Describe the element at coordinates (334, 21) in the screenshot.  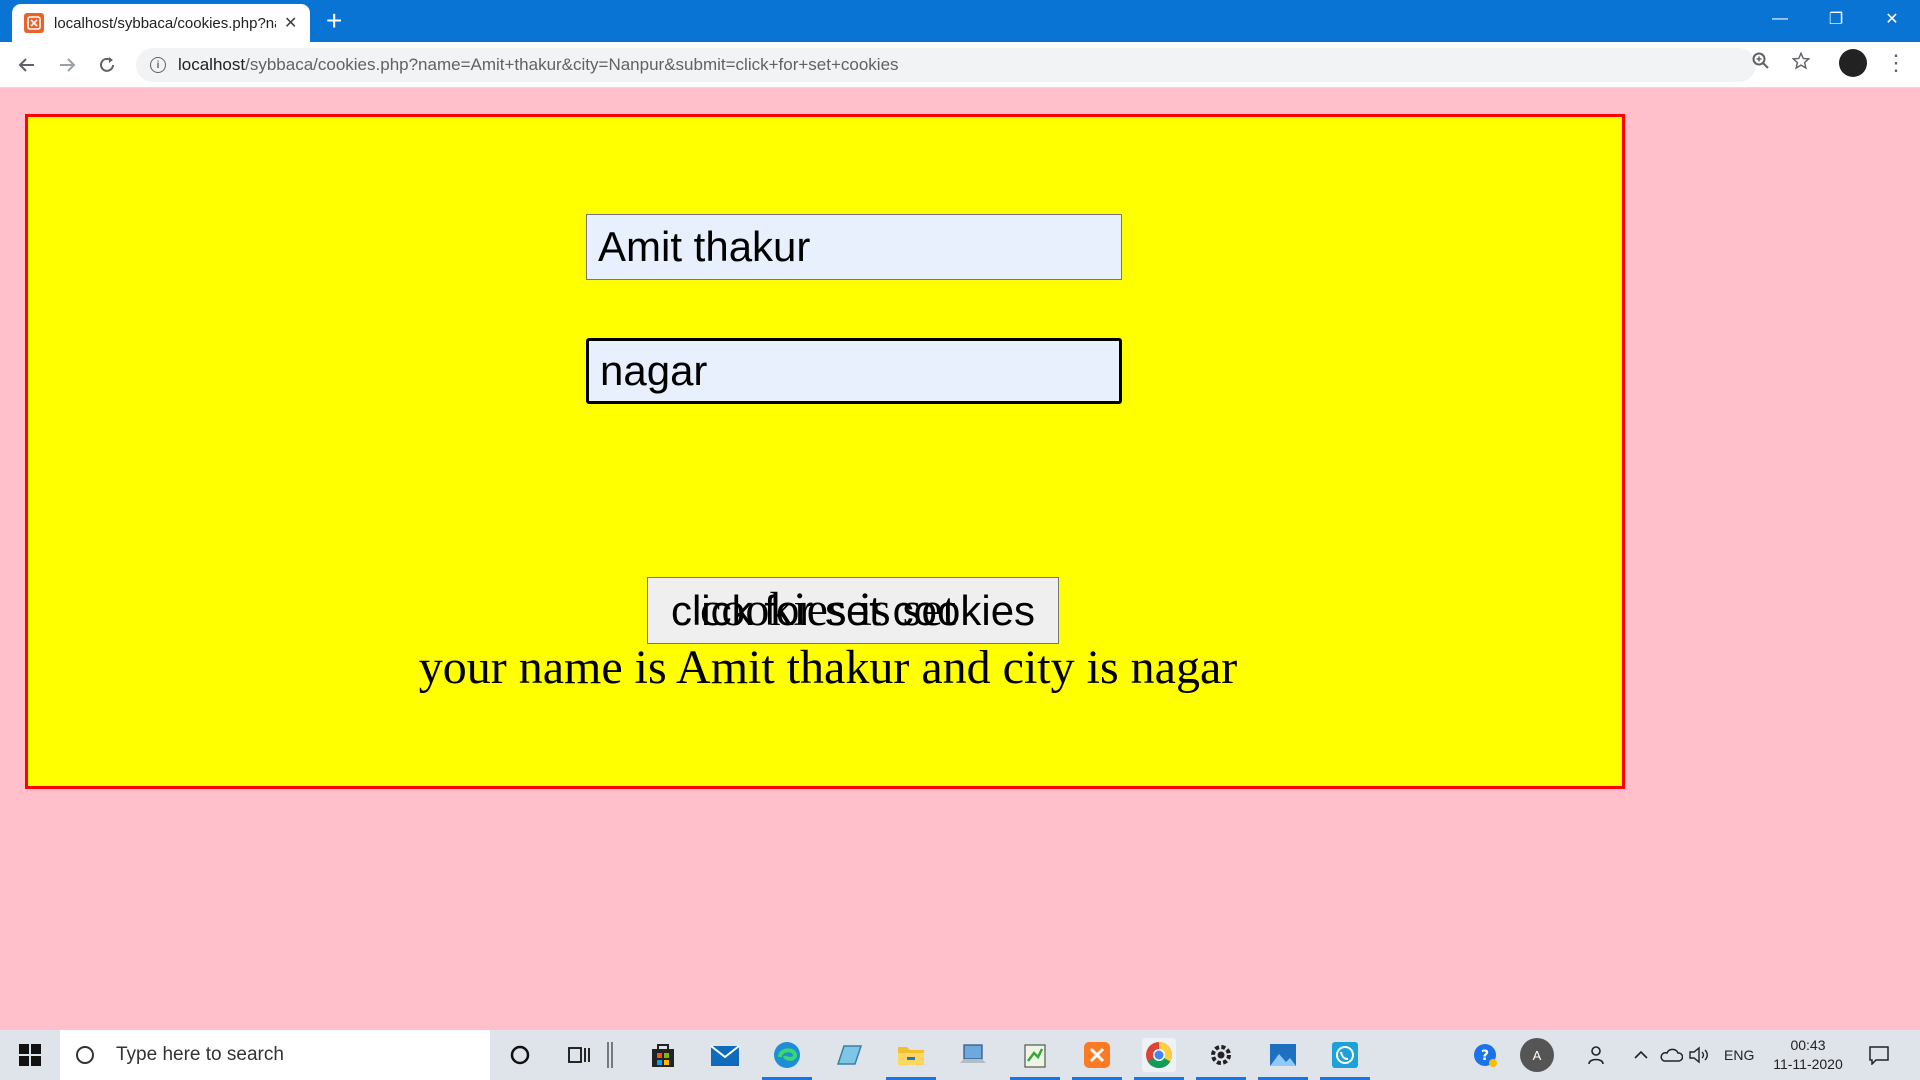
I see `new-tab-button: +` at that location.